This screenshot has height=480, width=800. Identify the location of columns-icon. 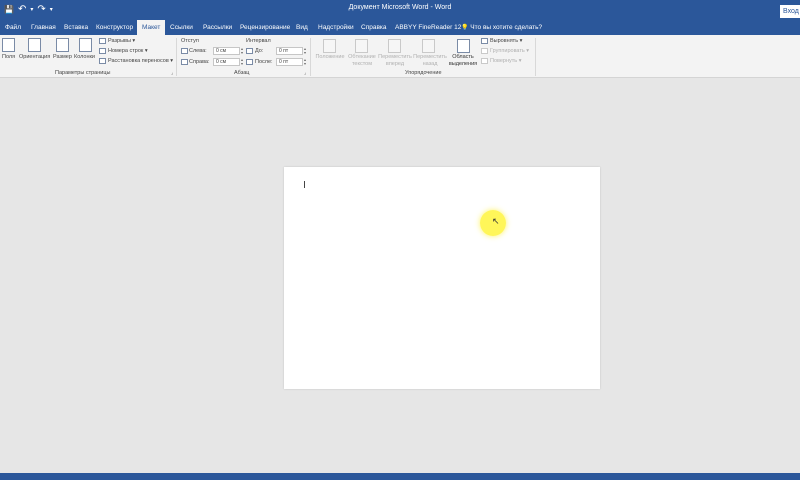
(85, 45).